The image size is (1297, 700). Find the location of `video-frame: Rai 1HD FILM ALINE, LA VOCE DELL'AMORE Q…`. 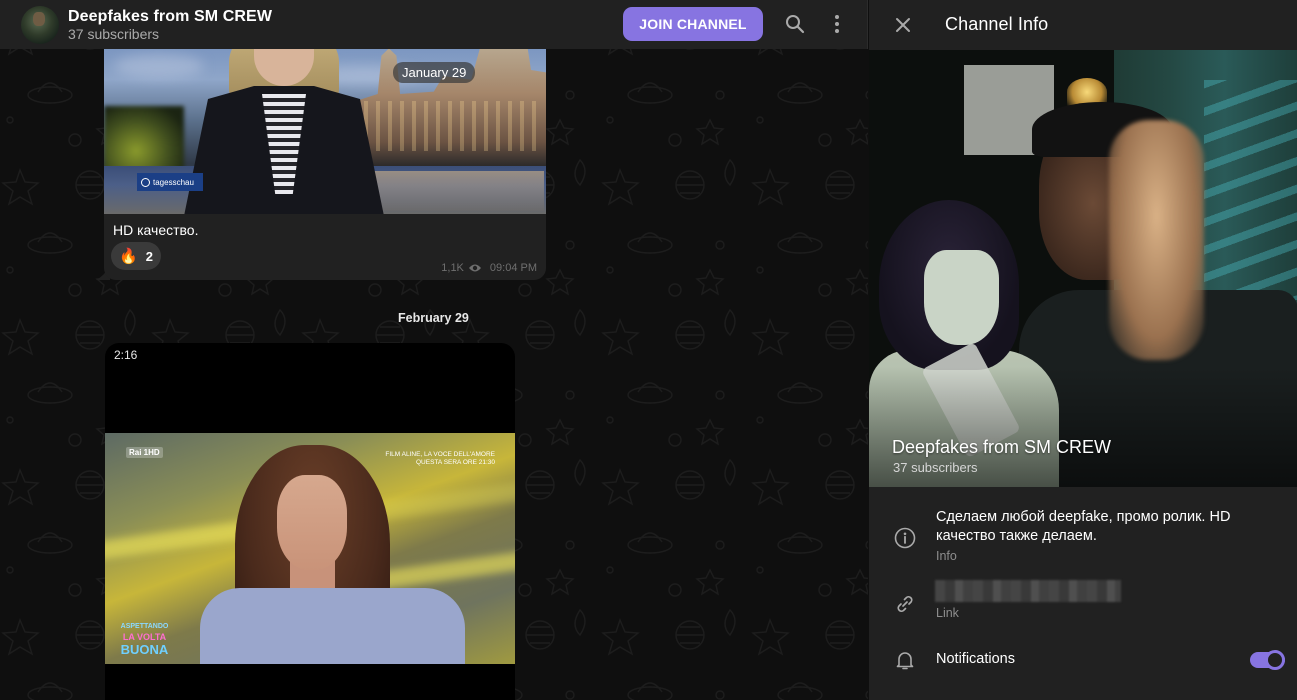

video-frame: Rai 1HD FILM ALINE, LA VOCE DELL'AMORE Q… is located at coordinates (310, 548).